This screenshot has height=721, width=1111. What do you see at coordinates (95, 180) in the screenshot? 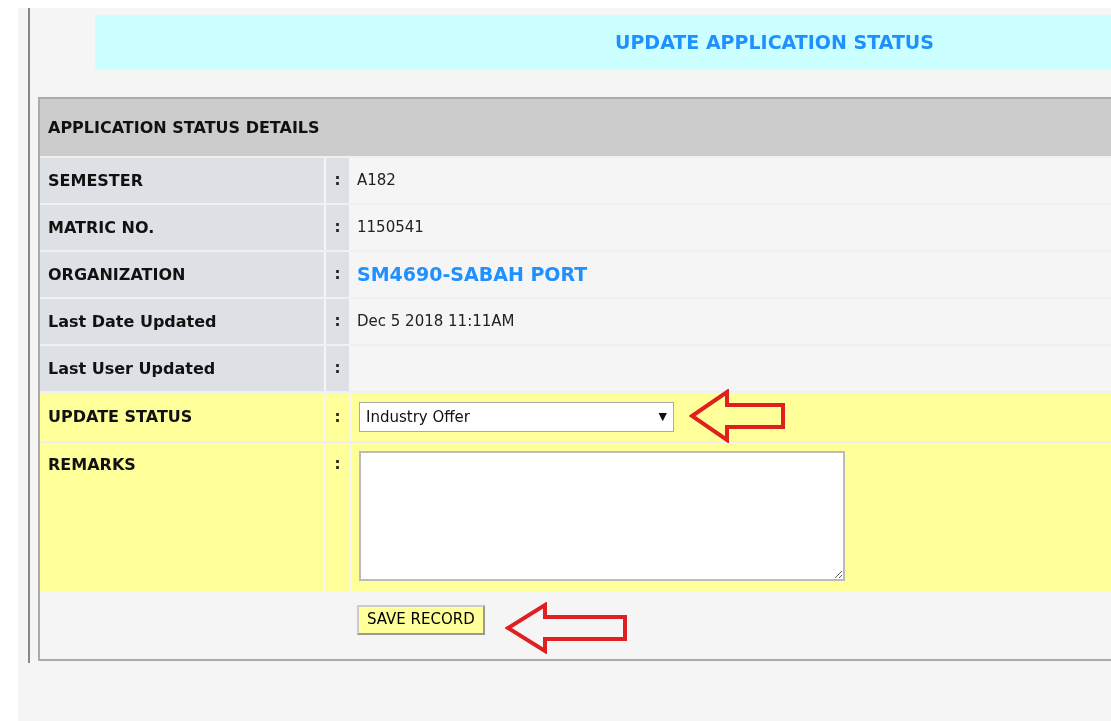
I see `field-label: SEMESTER` at bounding box center [95, 180].